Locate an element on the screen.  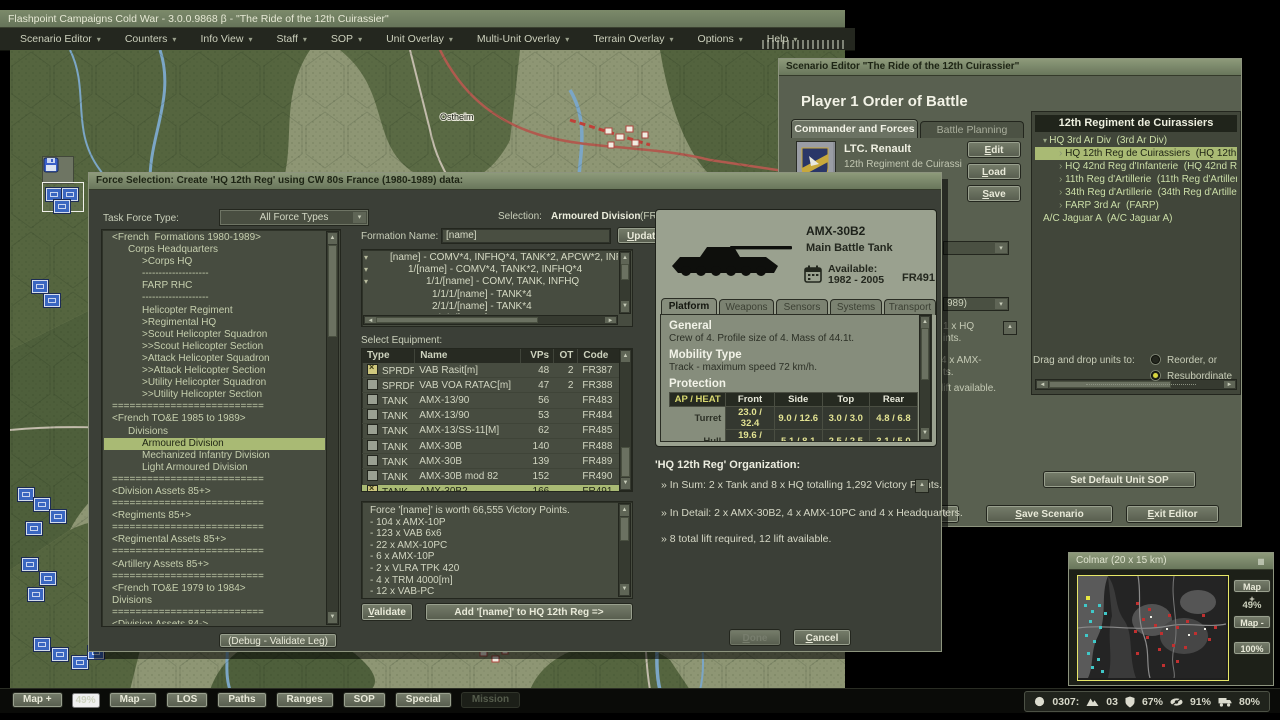
debug-validate-leg-button: (Debug - Validate Leg) is located at coordinates (278, 640).